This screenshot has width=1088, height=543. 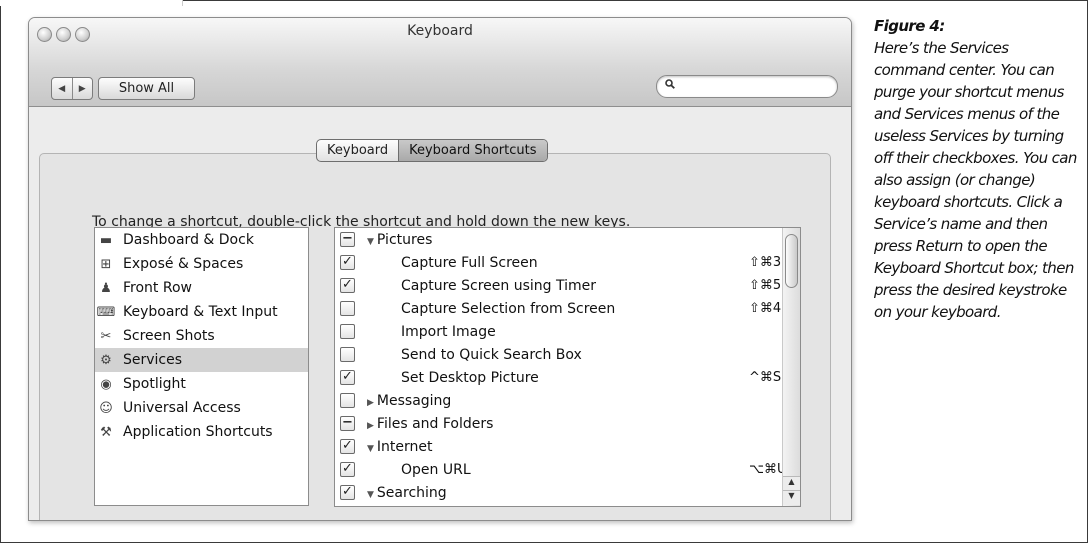 I want to click on service-label: Send to Quick Search Box, so click(x=491, y=354).